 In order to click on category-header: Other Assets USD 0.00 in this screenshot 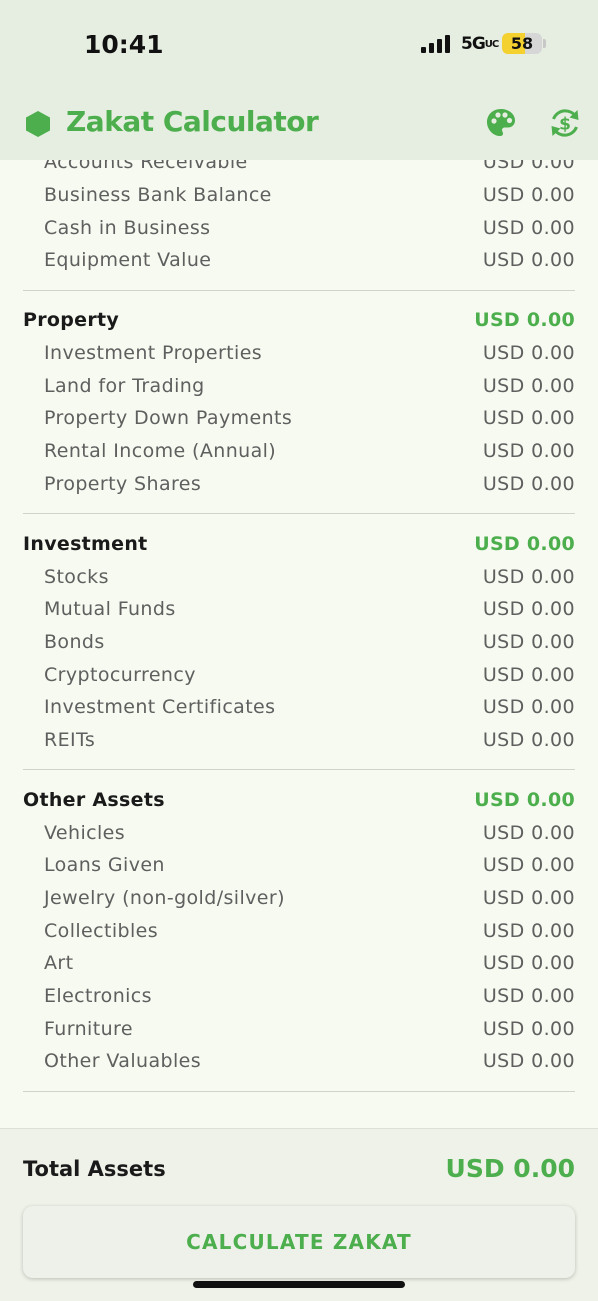, I will do `click(299, 799)`.